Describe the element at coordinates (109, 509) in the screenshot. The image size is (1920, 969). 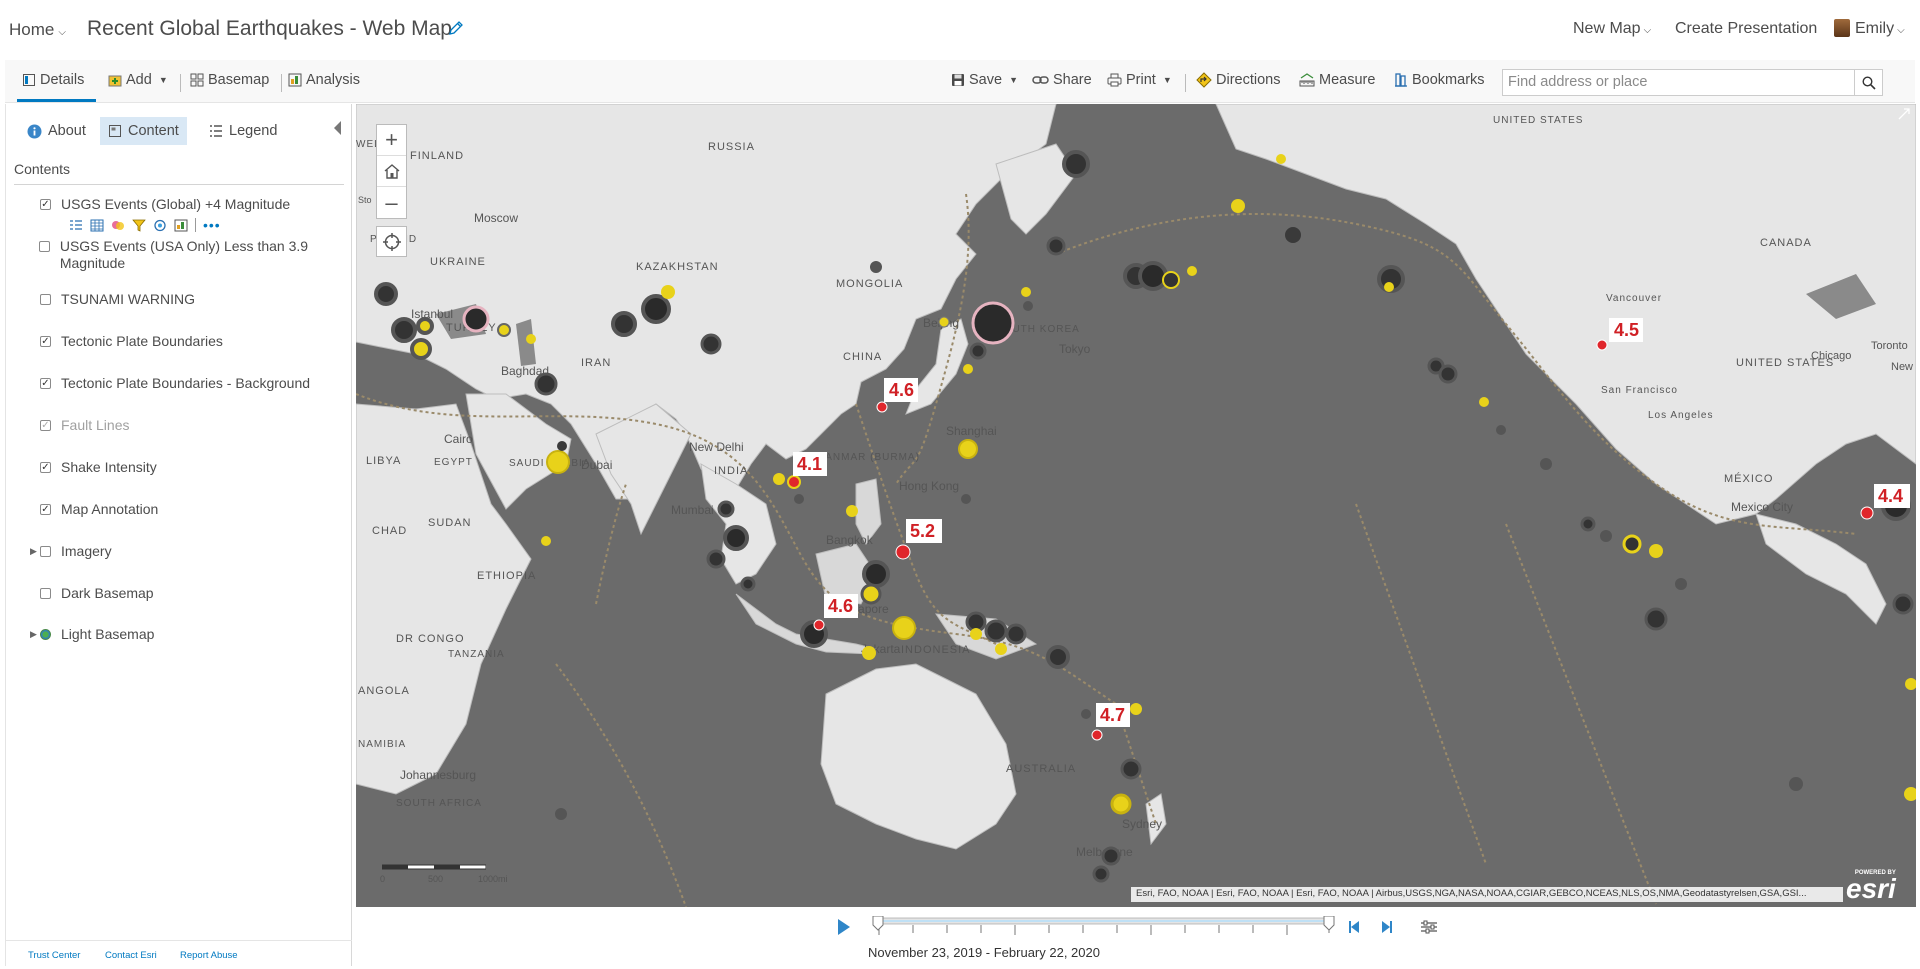
I see `layer-label: Map Annotation` at that location.